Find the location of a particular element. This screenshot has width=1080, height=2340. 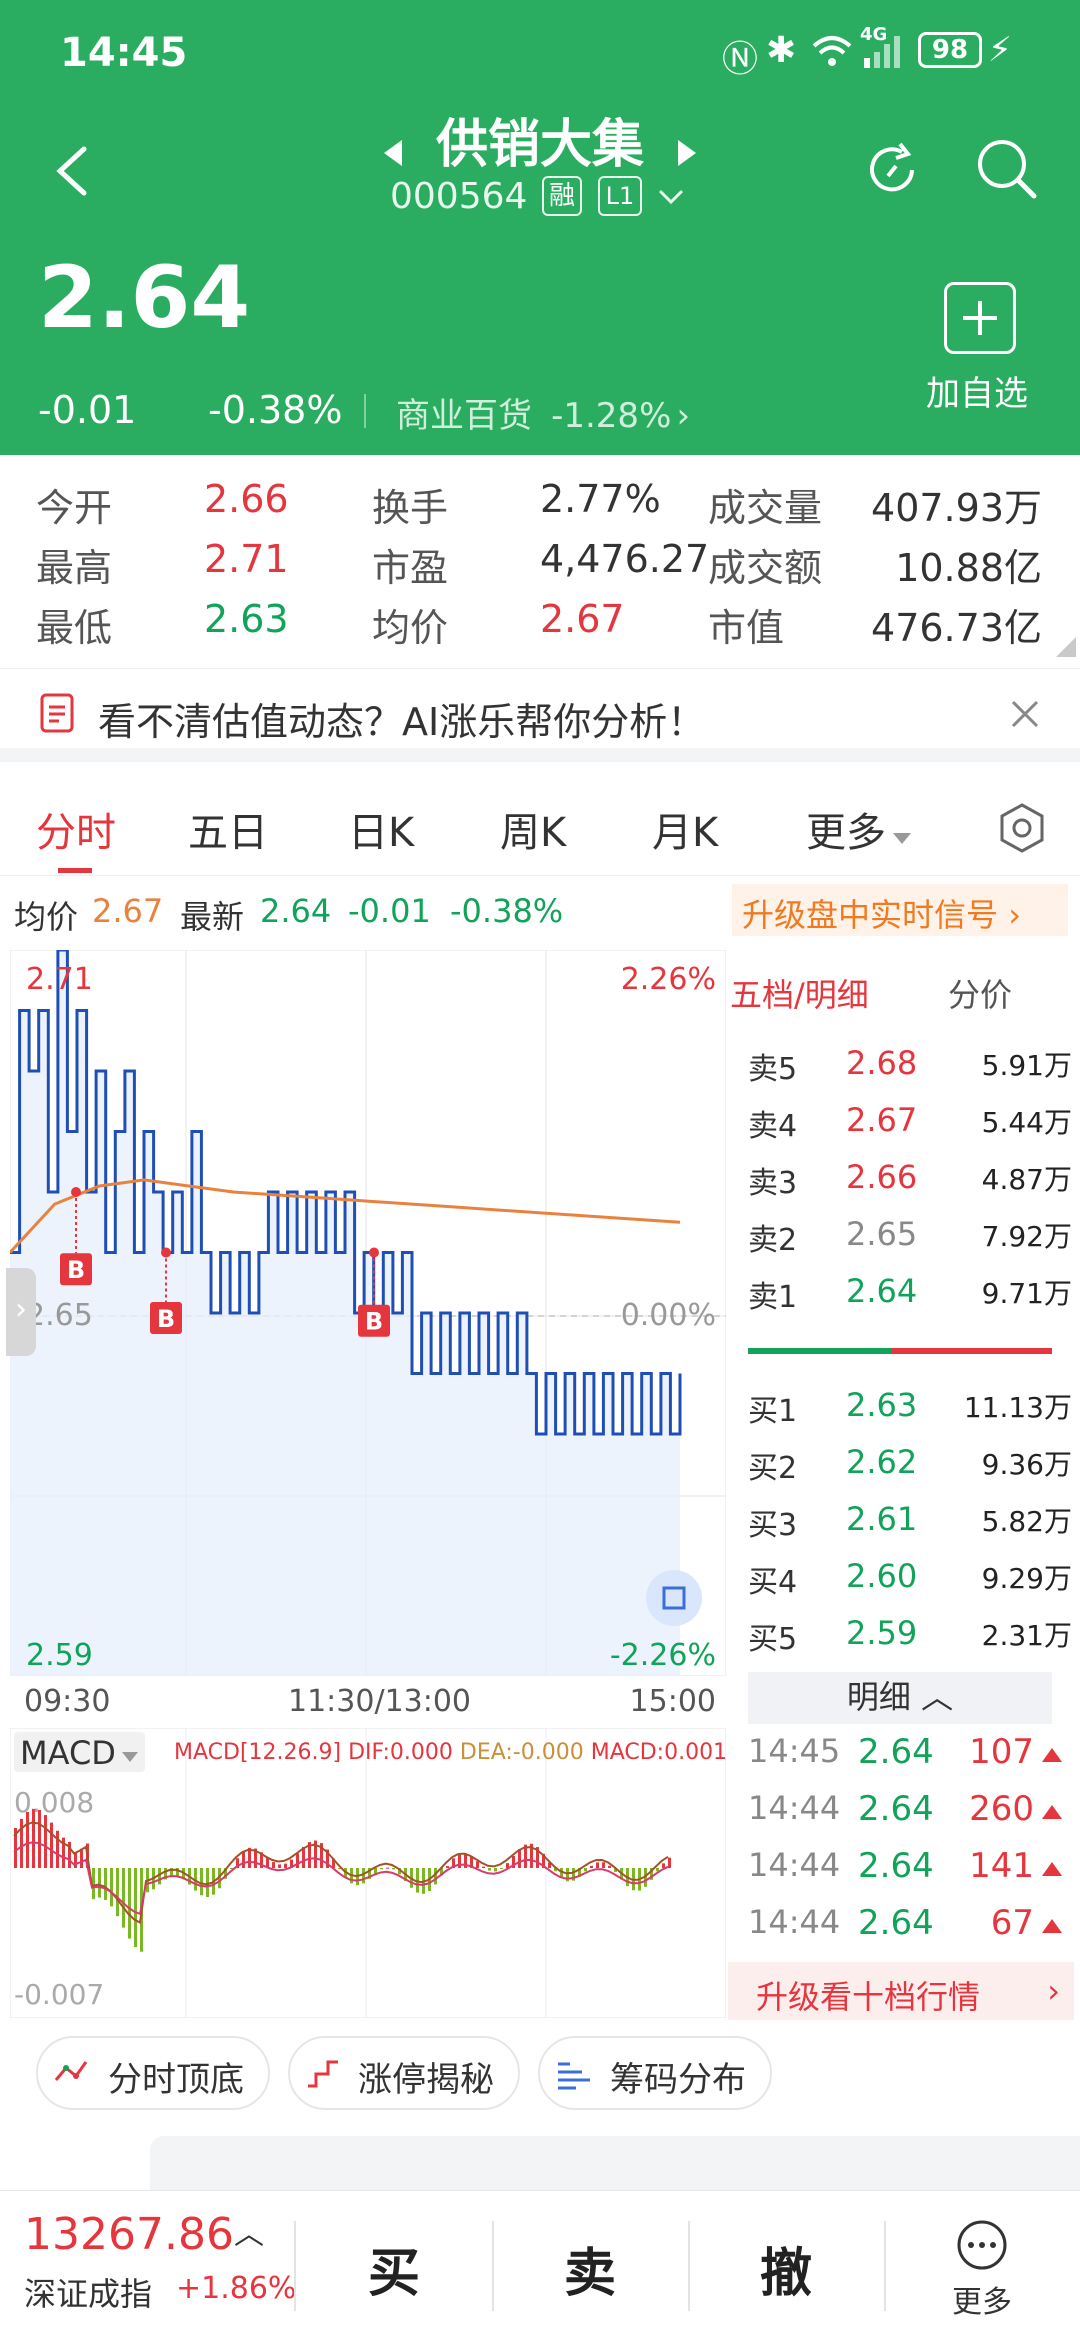

tab-order-book: 五档/明细 is located at coordinates (799, 993).